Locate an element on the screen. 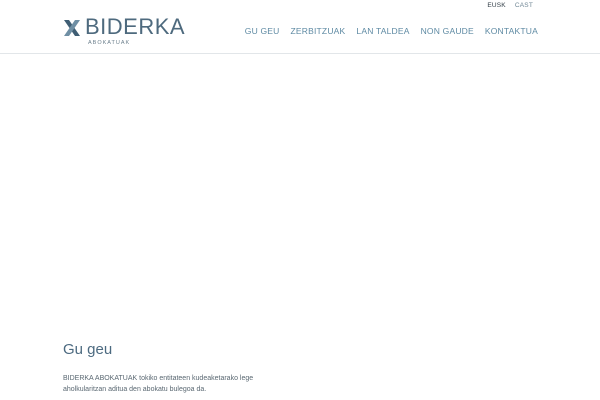  nav-item-lan-taldea: LAN TALDEA is located at coordinates (382, 31).